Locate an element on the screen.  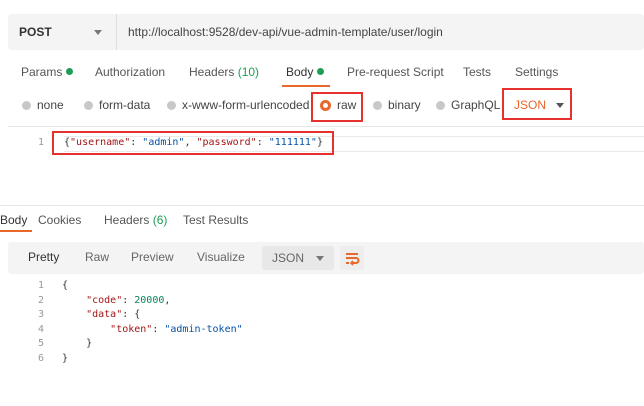
headers-count: (10) is located at coordinates (248, 72).